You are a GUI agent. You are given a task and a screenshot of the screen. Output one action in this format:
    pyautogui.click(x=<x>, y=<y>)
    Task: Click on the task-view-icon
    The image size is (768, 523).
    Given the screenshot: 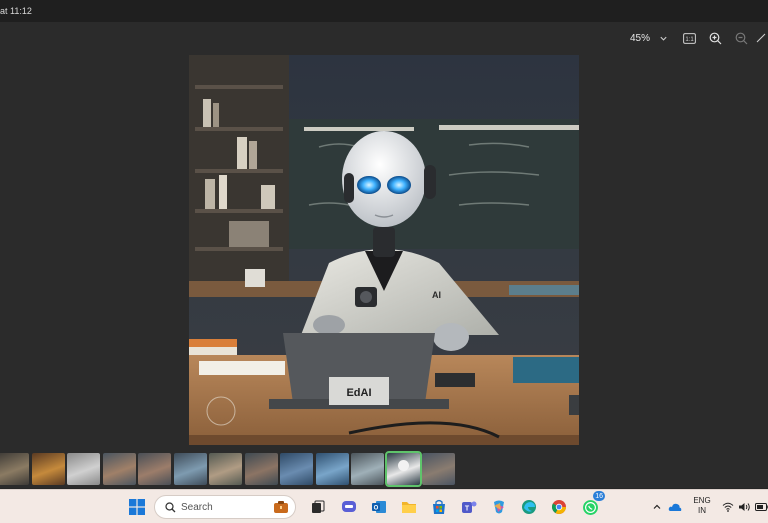 What is the action you would take?
    pyautogui.click(x=318, y=507)
    